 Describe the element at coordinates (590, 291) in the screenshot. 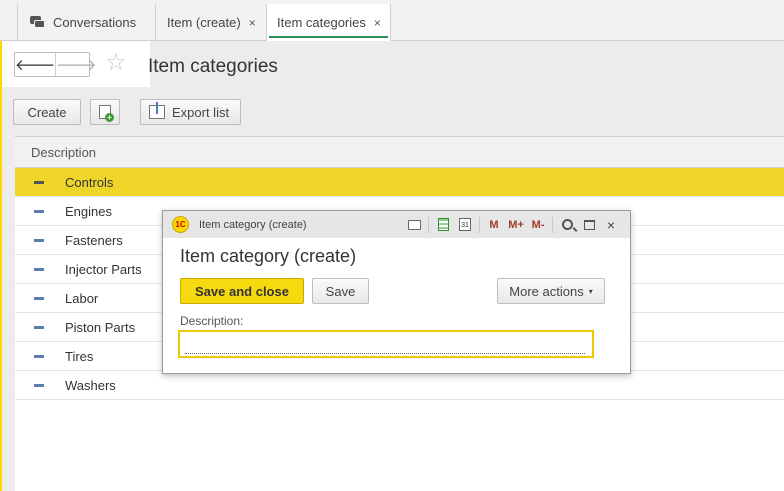

I see `chevron-down-icon: ▾` at that location.